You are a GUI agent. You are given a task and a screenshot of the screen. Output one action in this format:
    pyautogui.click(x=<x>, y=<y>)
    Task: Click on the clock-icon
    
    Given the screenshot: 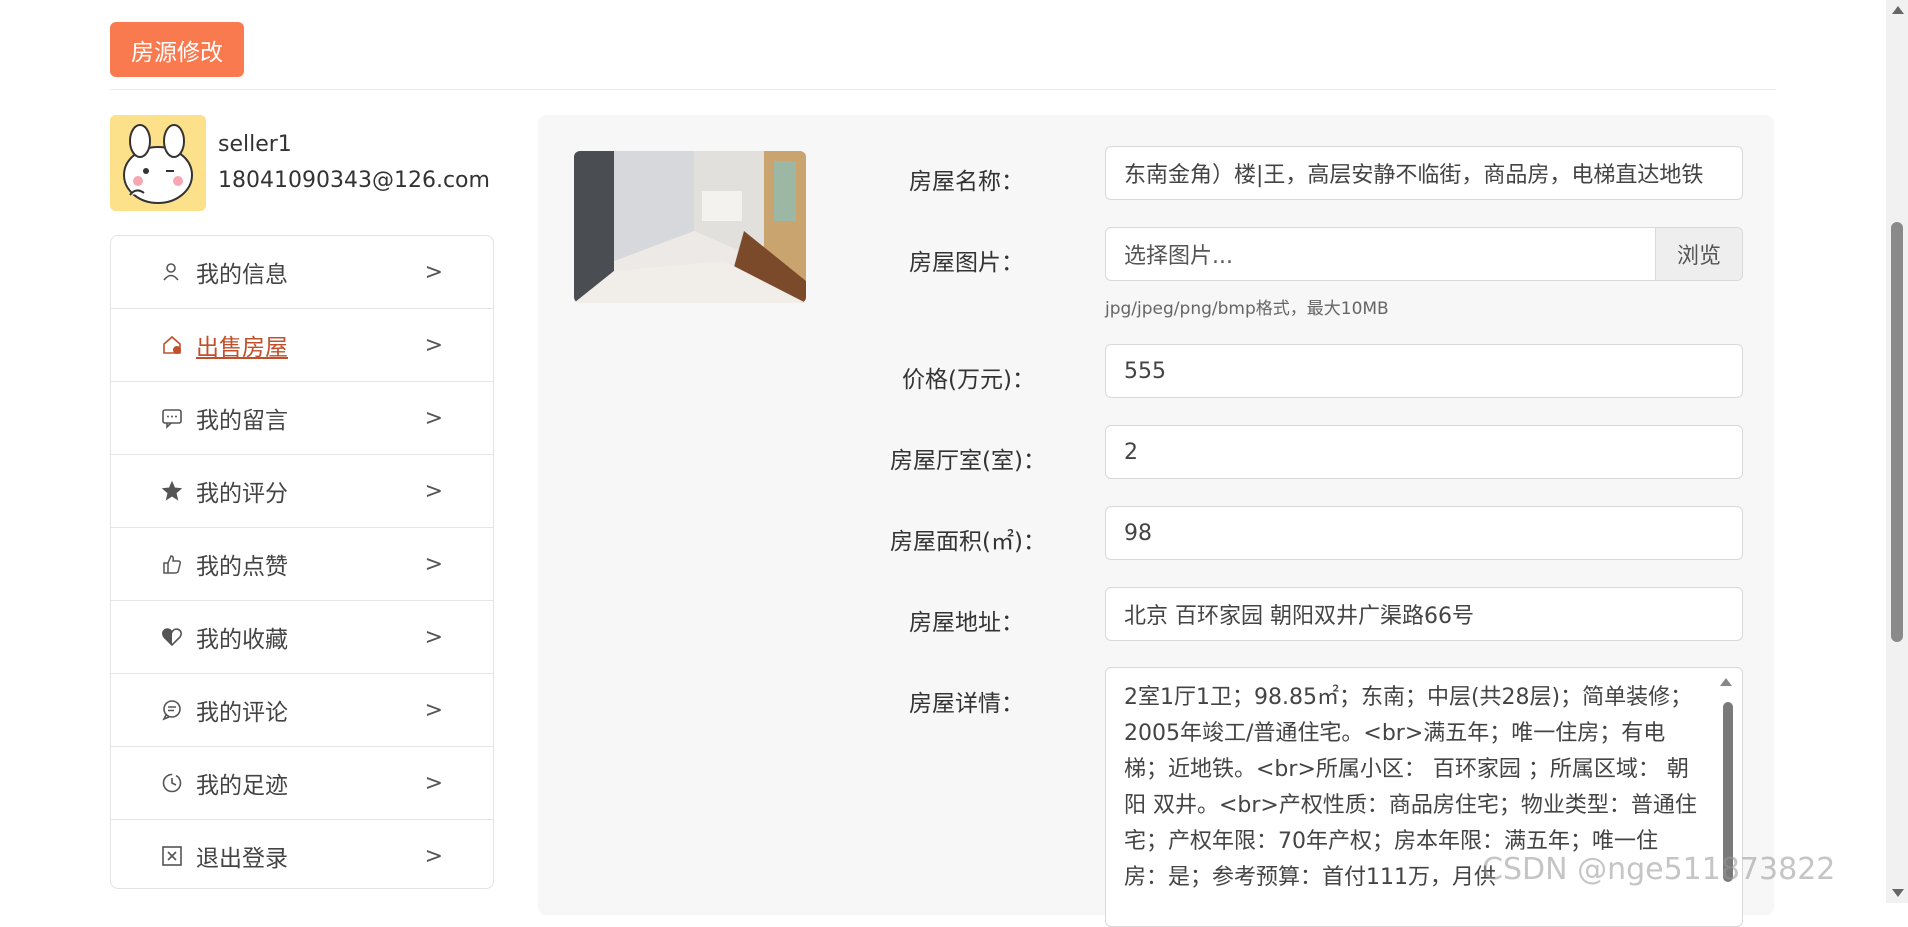 What is the action you would take?
    pyautogui.click(x=172, y=783)
    